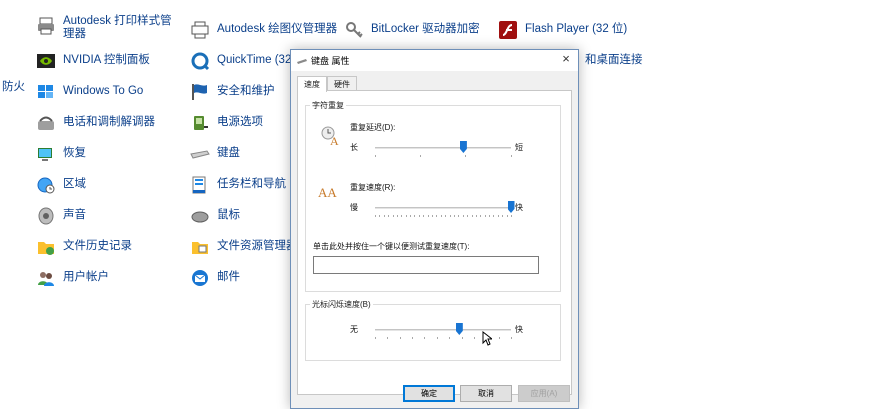  What do you see at coordinates (302, 61) in the screenshot?
I see `keyboard-icon` at bounding box center [302, 61].